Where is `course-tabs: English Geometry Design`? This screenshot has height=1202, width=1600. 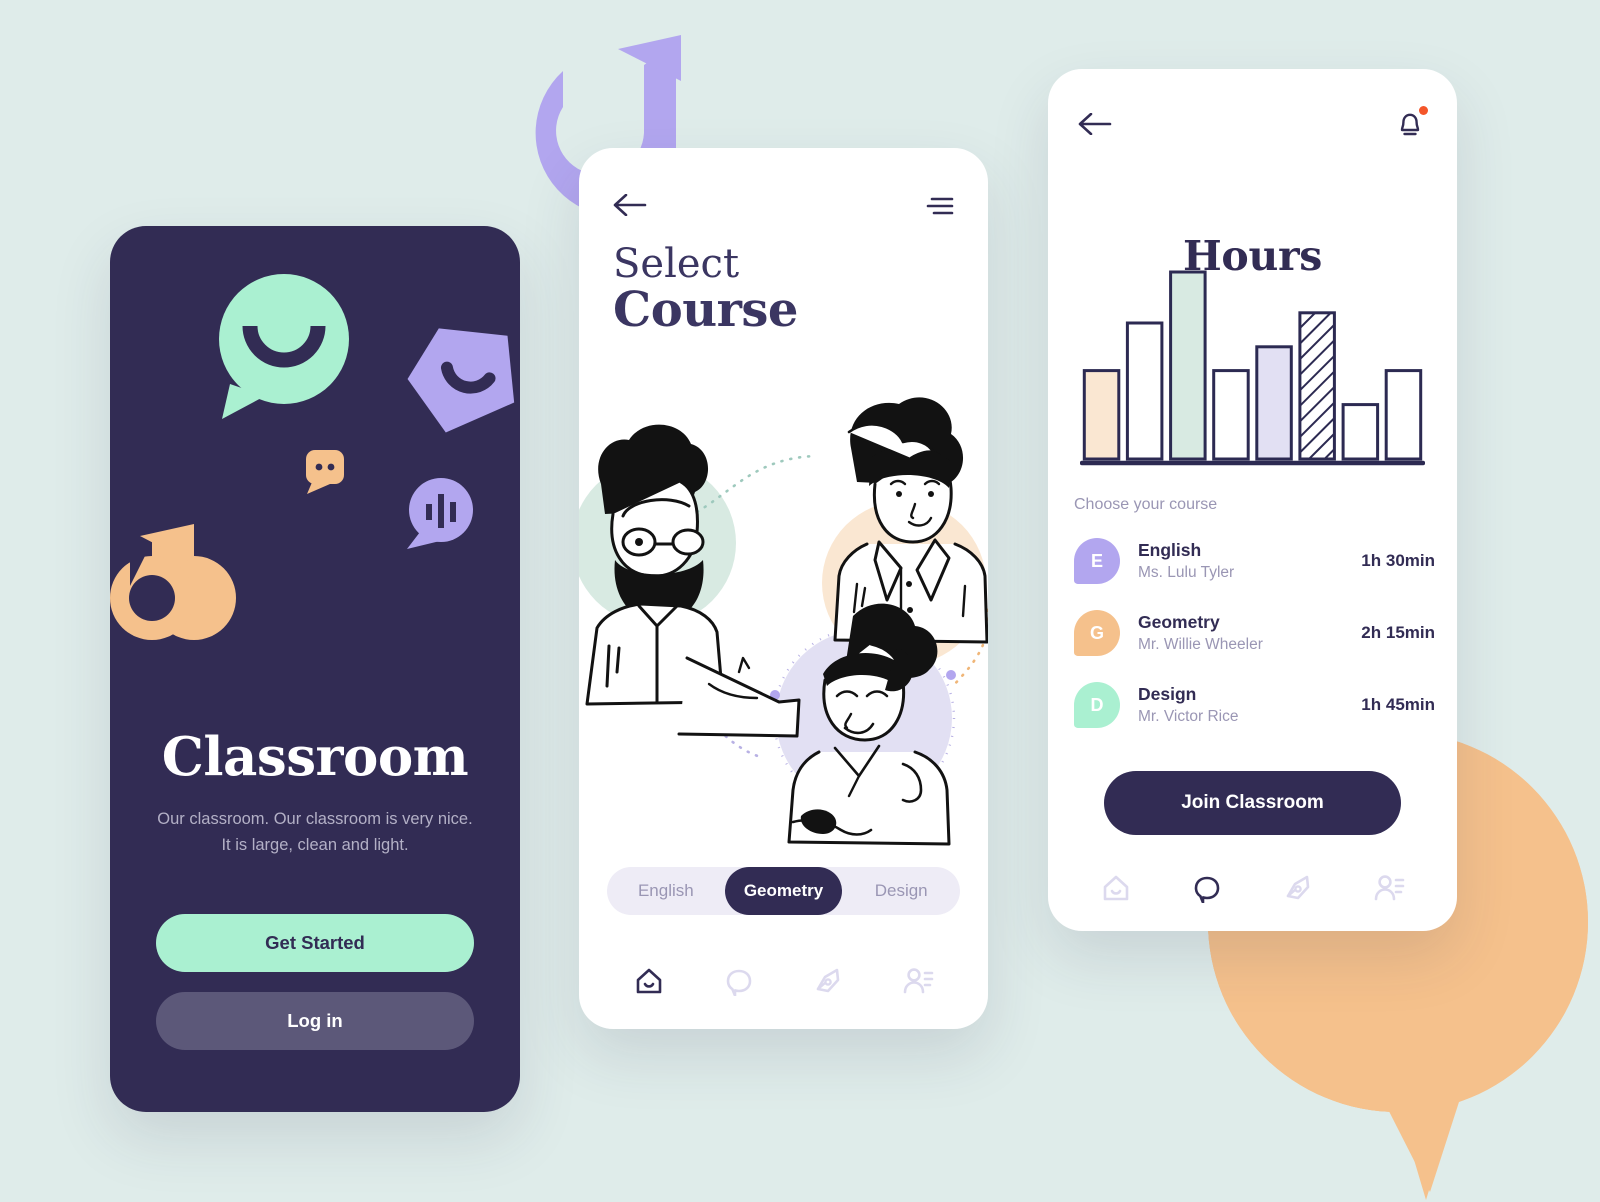 course-tabs: English Geometry Design is located at coordinates (783, 891).